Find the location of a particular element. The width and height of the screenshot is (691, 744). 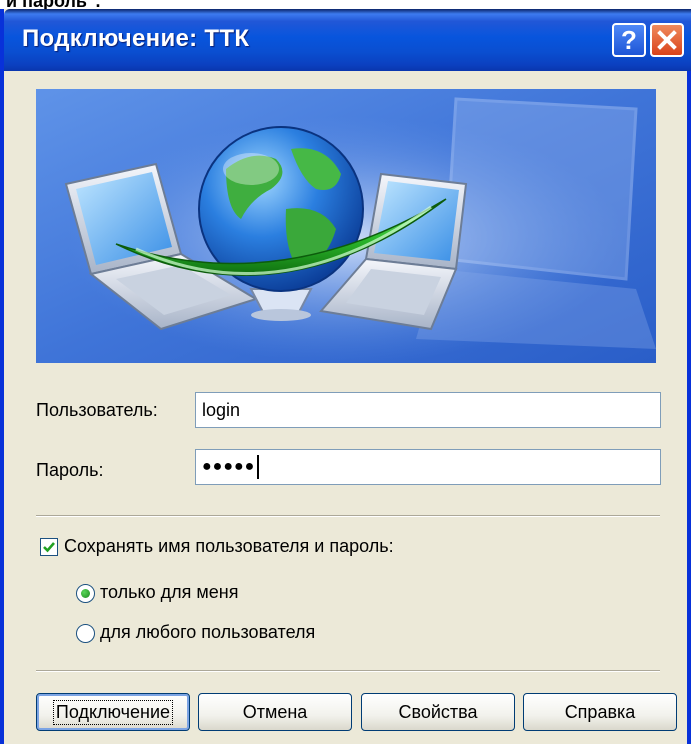

check-icon is located at coordinates (49, 547).